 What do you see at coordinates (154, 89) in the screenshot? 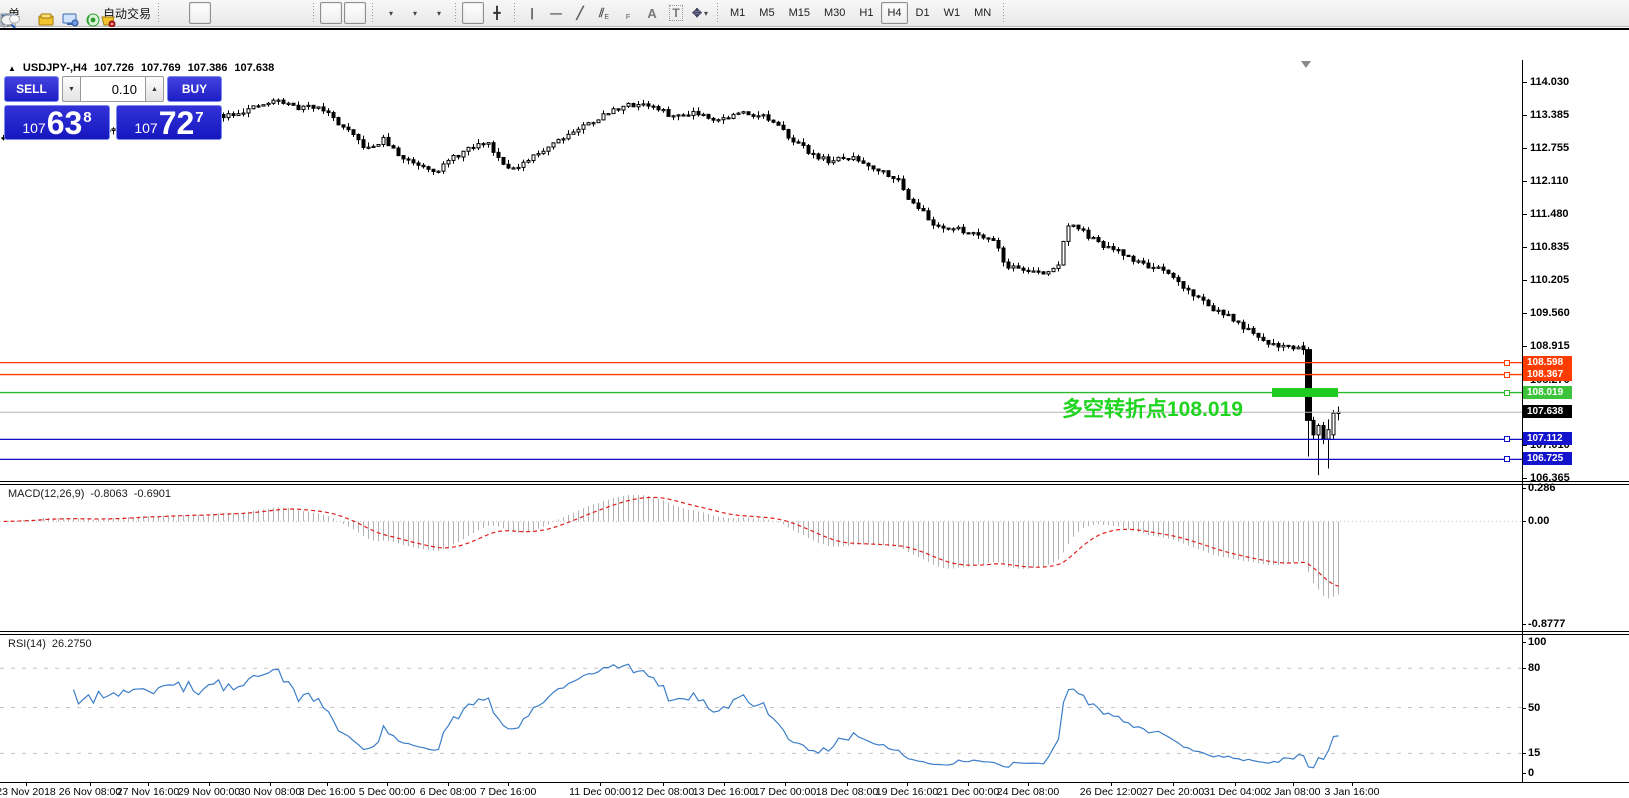
I see `volume-increase-button: ▲` at bounding box center [154, 89].